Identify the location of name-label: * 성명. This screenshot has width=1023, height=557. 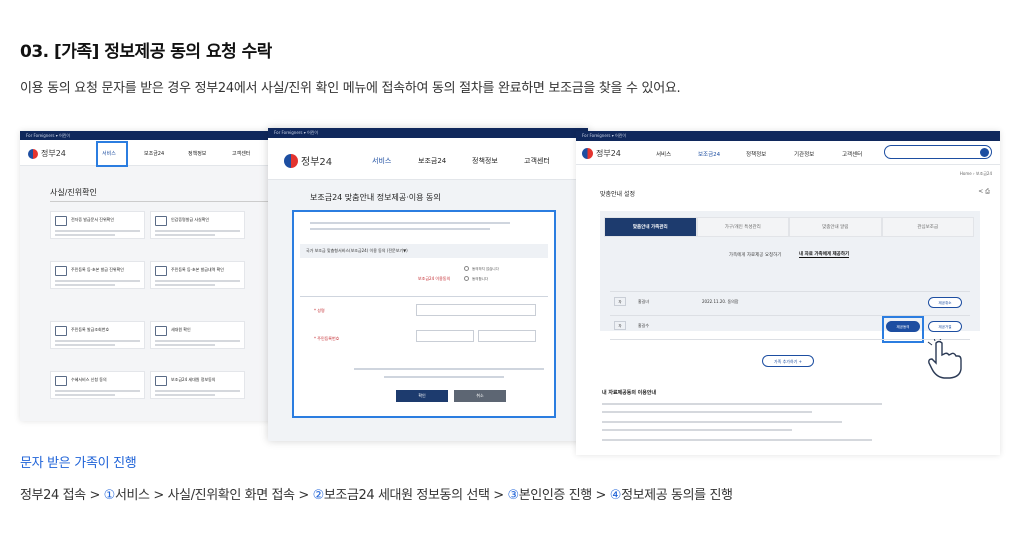
(319, 310).